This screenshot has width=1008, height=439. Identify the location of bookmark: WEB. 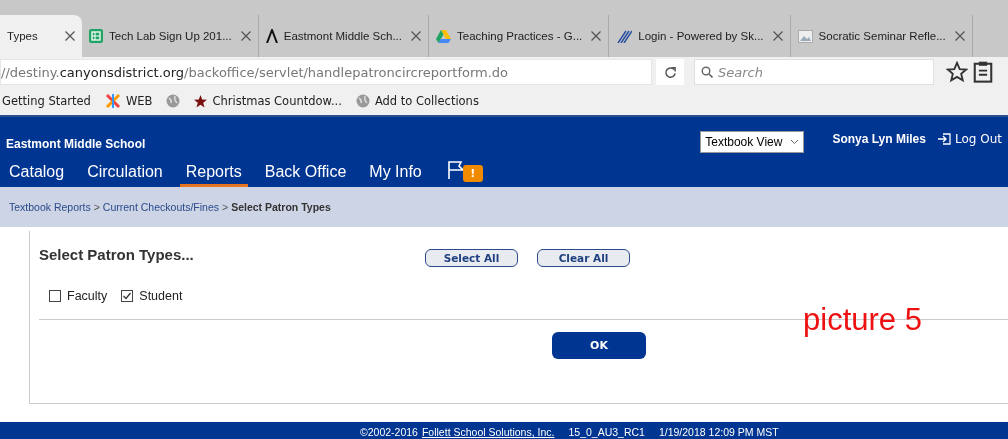
(128, 101).